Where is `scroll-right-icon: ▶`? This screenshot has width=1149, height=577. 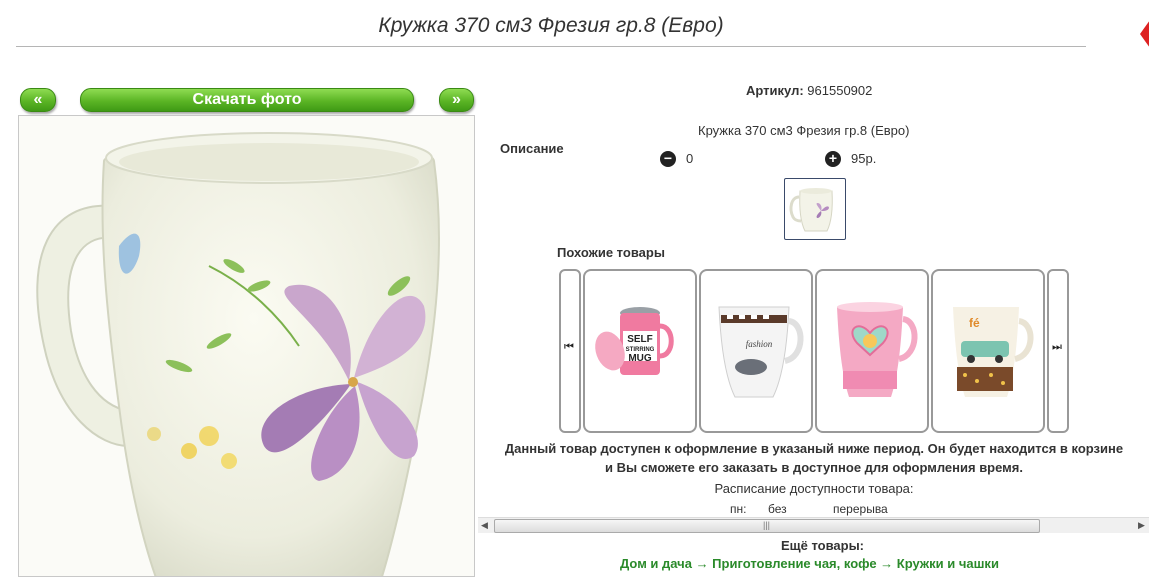 scroll-right-icon: ▶ is located at coordinates (1141, 525).